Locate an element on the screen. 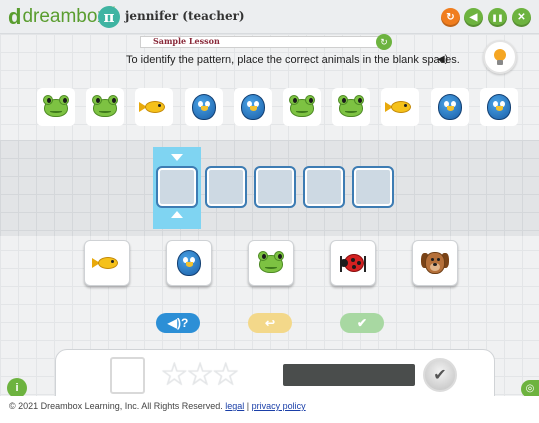 The height and width of the screenshot is (423, 539). frog-icon is located at coordinates (271, 263).